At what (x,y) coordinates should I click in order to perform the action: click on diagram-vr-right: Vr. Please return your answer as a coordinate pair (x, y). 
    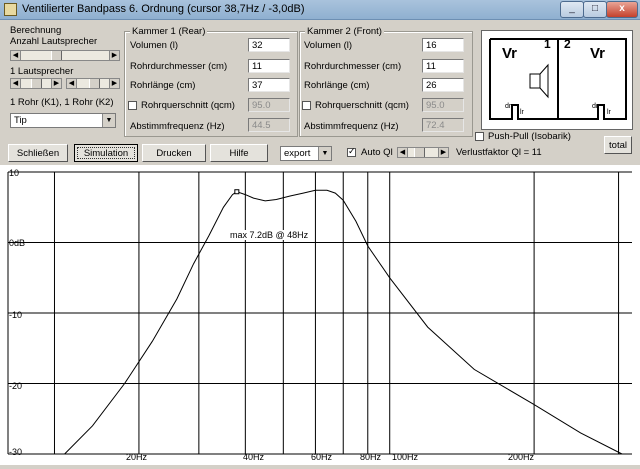
    Looking at the image, I should click on (598, 53).